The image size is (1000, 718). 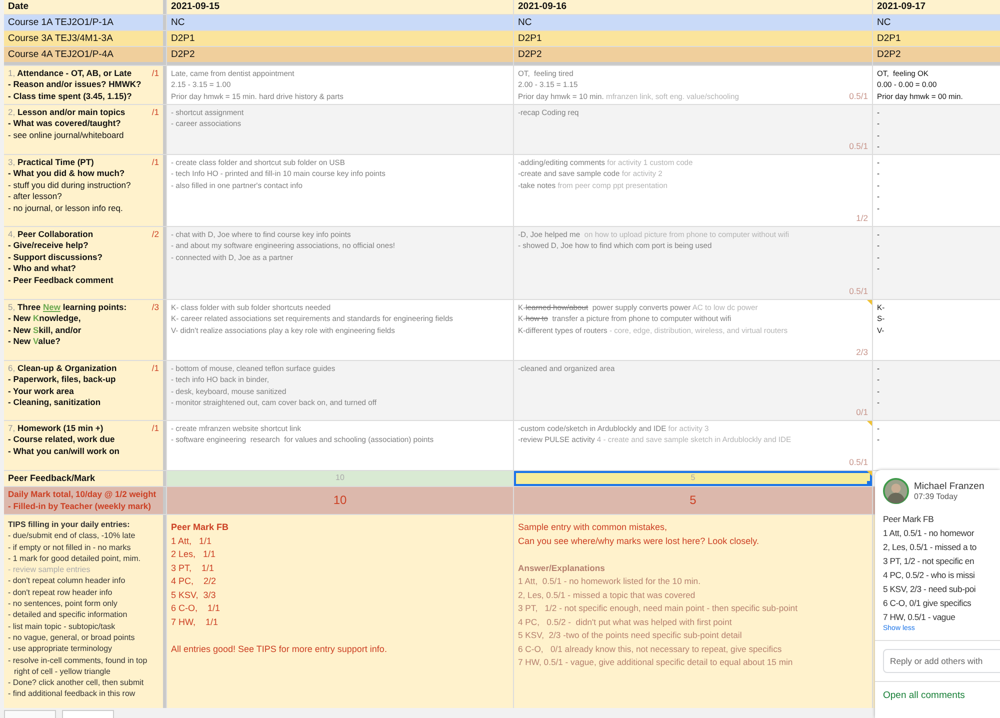 I want to click on tip-line: - Done? click another cell, then submit, so click(x=76, y=682).